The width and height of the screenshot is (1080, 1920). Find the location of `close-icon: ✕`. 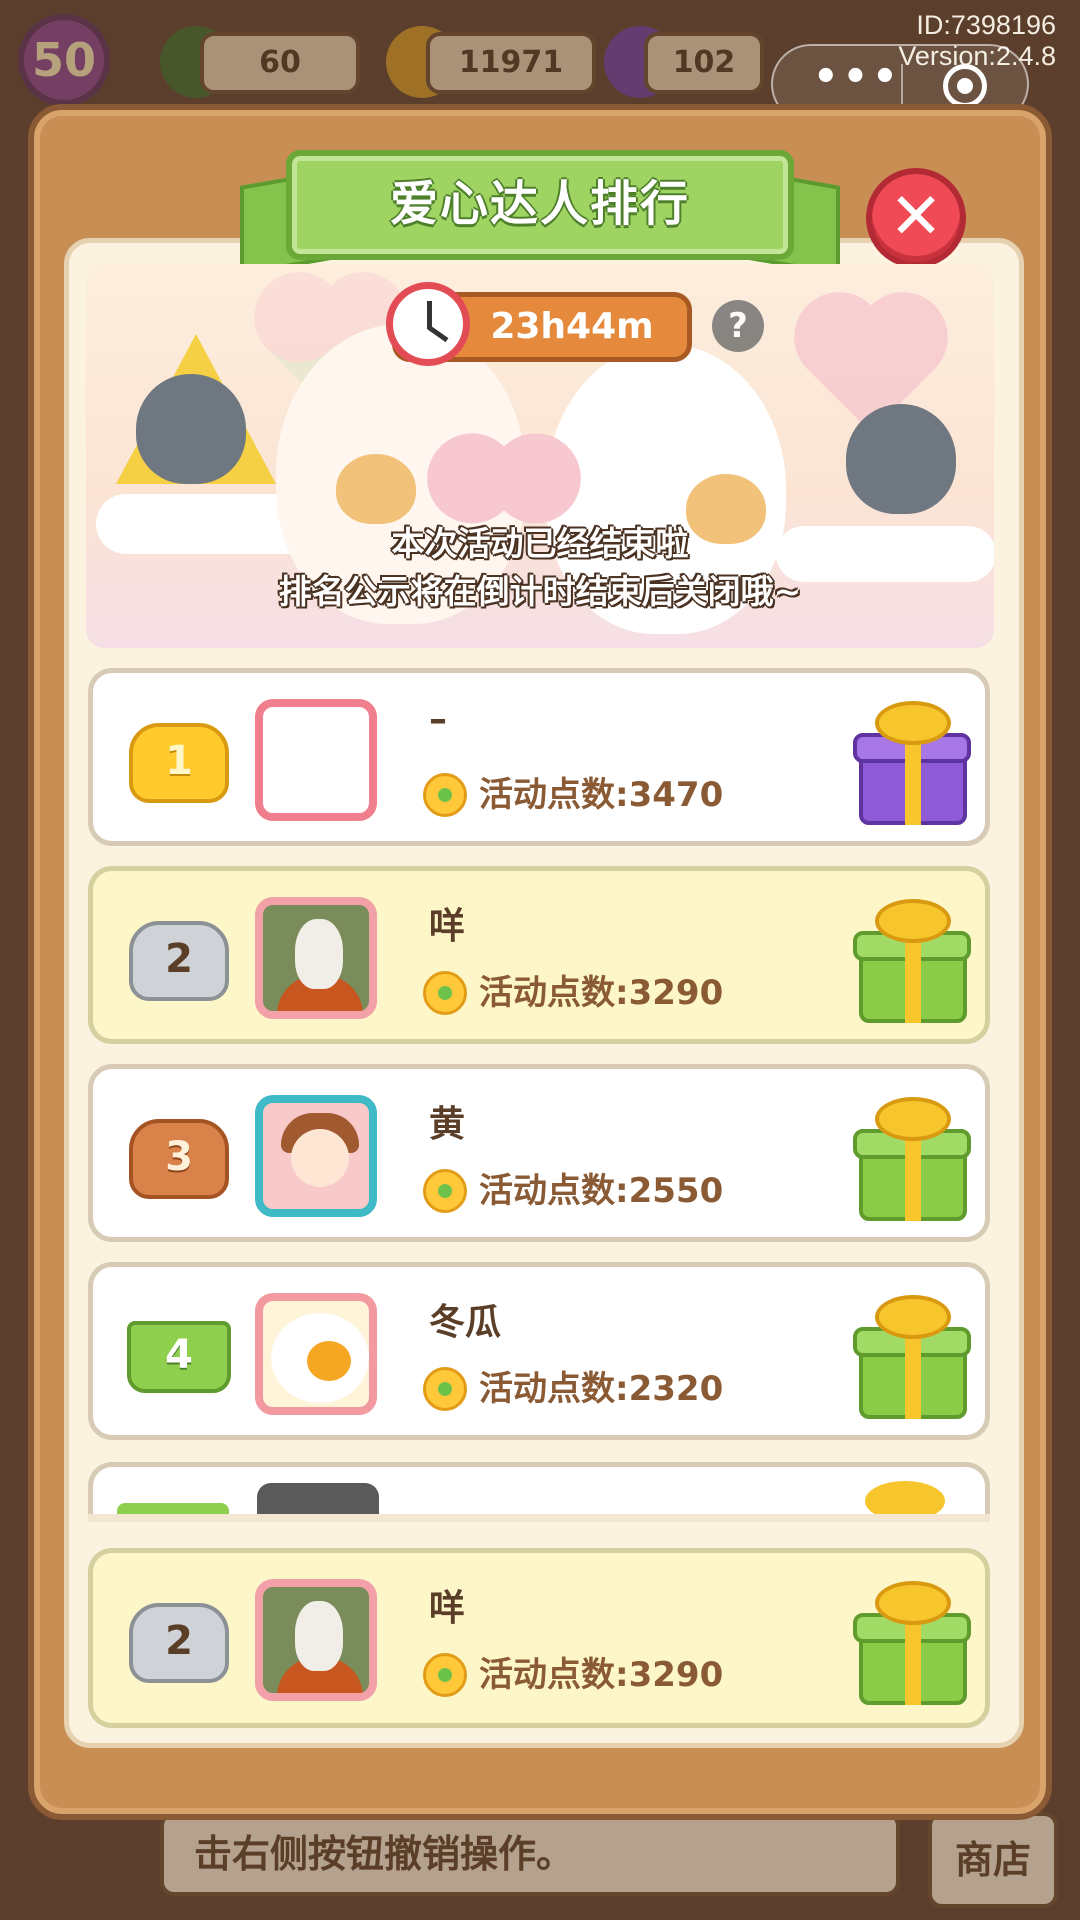

close-icon: ✕ is located at coordinates (916, 217).